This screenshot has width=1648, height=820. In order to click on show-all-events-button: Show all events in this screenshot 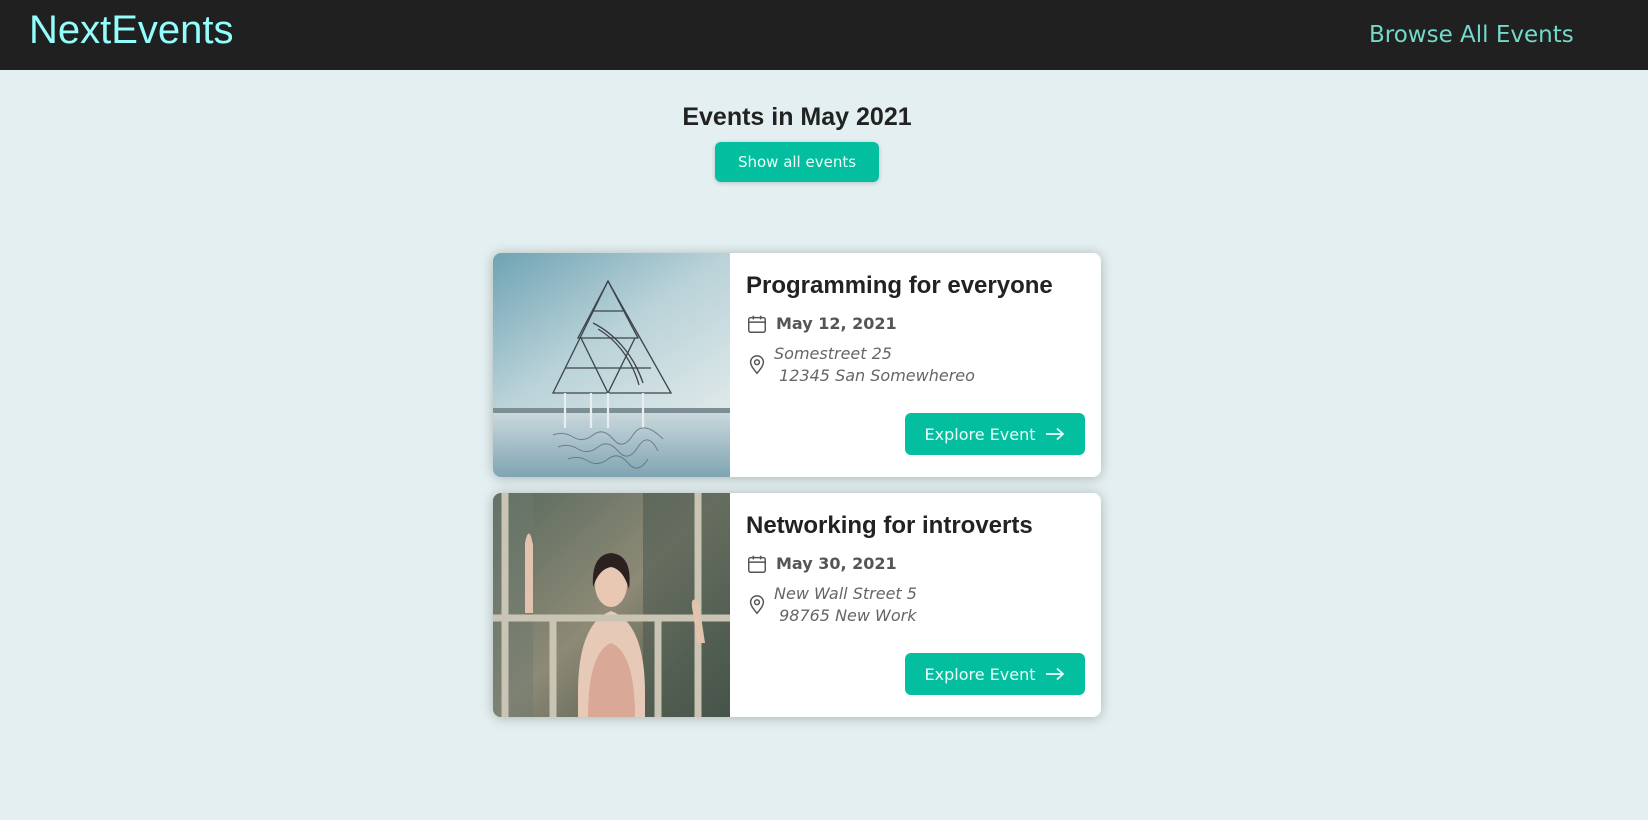, I will do `click(797, 162)`.